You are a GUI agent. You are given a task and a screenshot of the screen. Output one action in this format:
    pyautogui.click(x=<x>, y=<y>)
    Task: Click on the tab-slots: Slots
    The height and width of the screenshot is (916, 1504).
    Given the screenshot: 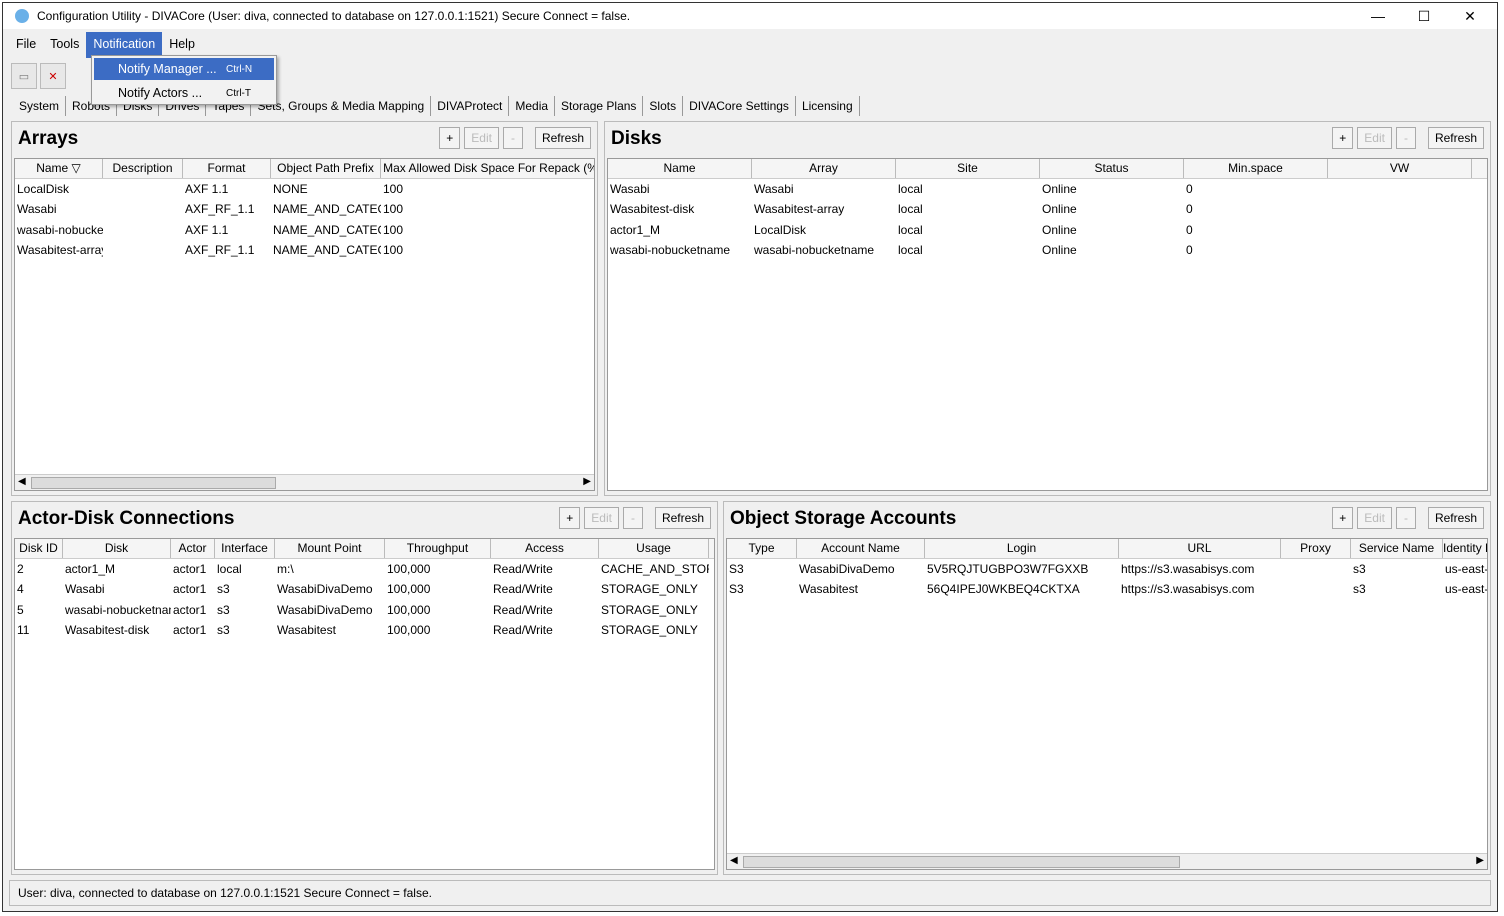 What is the action you would take?
    pyautogui.click(x=663, y=106)
    